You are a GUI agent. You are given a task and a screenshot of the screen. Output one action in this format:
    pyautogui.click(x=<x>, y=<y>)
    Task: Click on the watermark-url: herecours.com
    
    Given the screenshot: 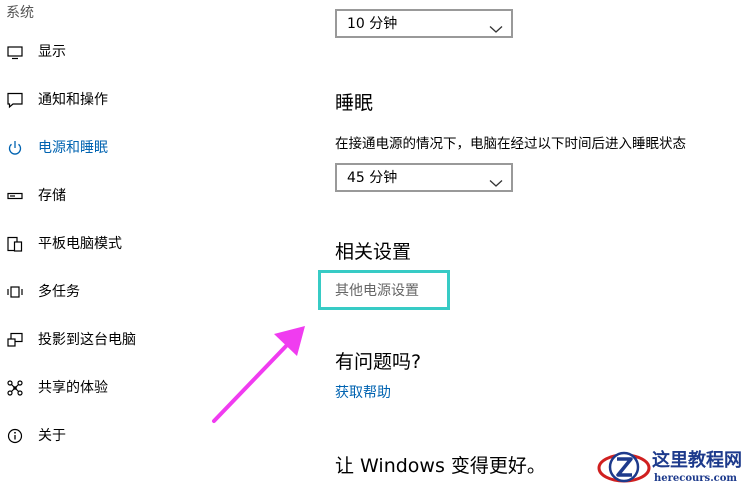 What is the action you would take?
    pyautogui.click(x=696, y=478)
    